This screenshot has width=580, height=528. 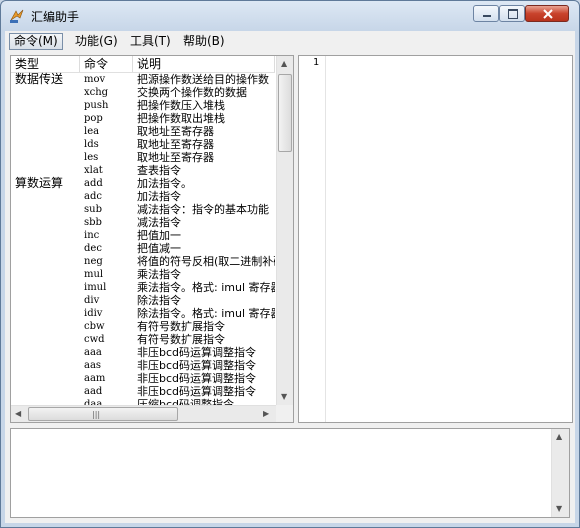 I want to click on row-command: lea, so click(x=92, y=131).